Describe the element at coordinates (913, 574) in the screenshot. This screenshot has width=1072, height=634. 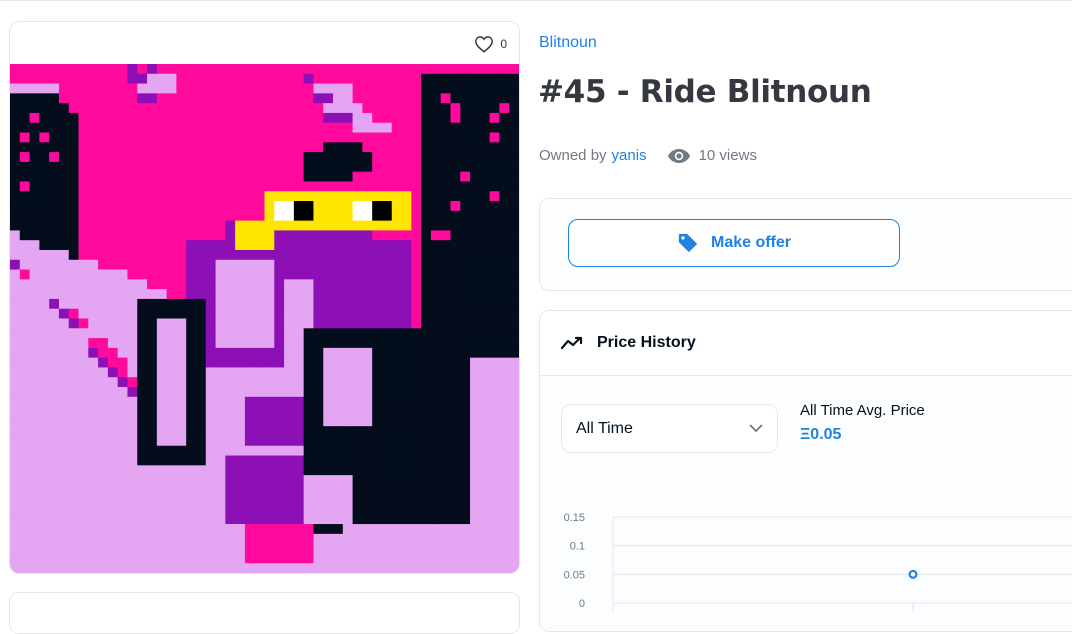
I see `price-point` at that location.